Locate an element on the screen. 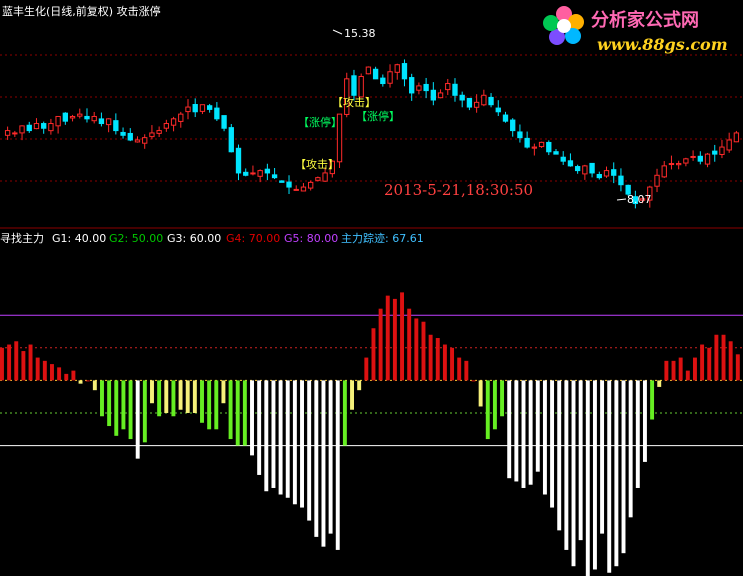 This screenshot has width=743, height=576. site-logo: 分析家公式网 www.88gs.com is located at coordinates (639, 31).